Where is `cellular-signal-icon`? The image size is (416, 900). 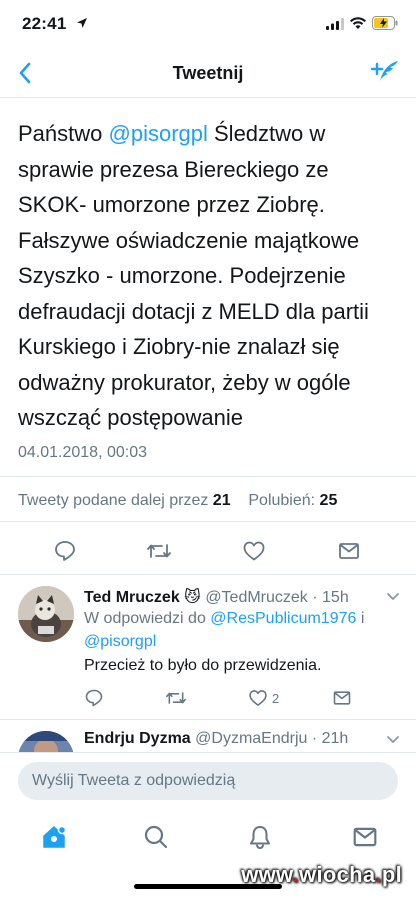
cellular-signal-icon is located at coordinates (335, 24).